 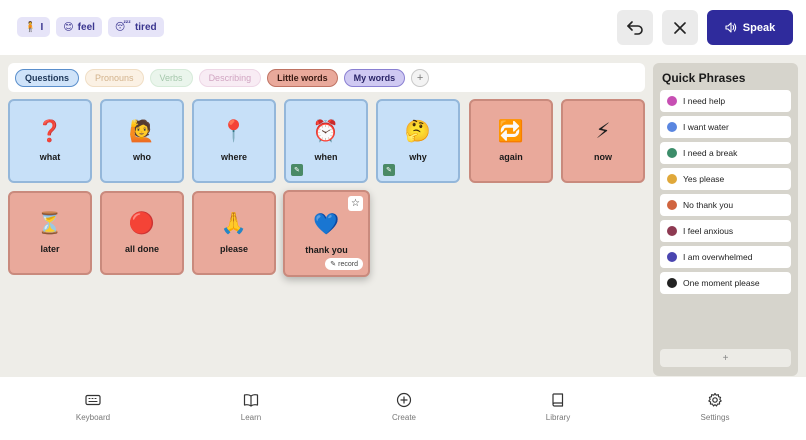 What do you see at coordinates (603, 157) in the screenshot?
I see `tile-label: now` at bounding box center [603, 157].